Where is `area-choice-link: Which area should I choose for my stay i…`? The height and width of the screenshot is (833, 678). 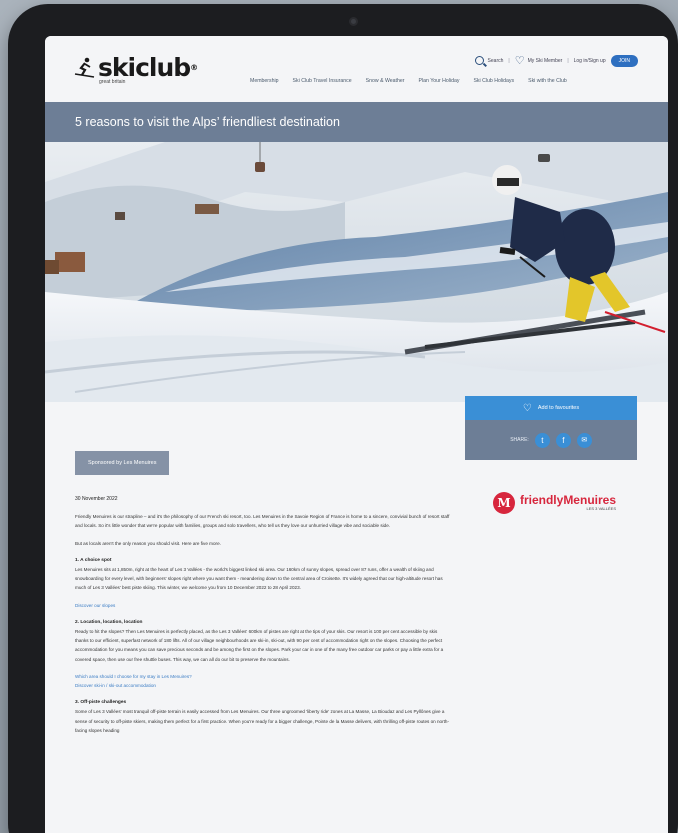 area-choice-link: Which area should I choose for my stay i… is located at coordinates (262, 676).